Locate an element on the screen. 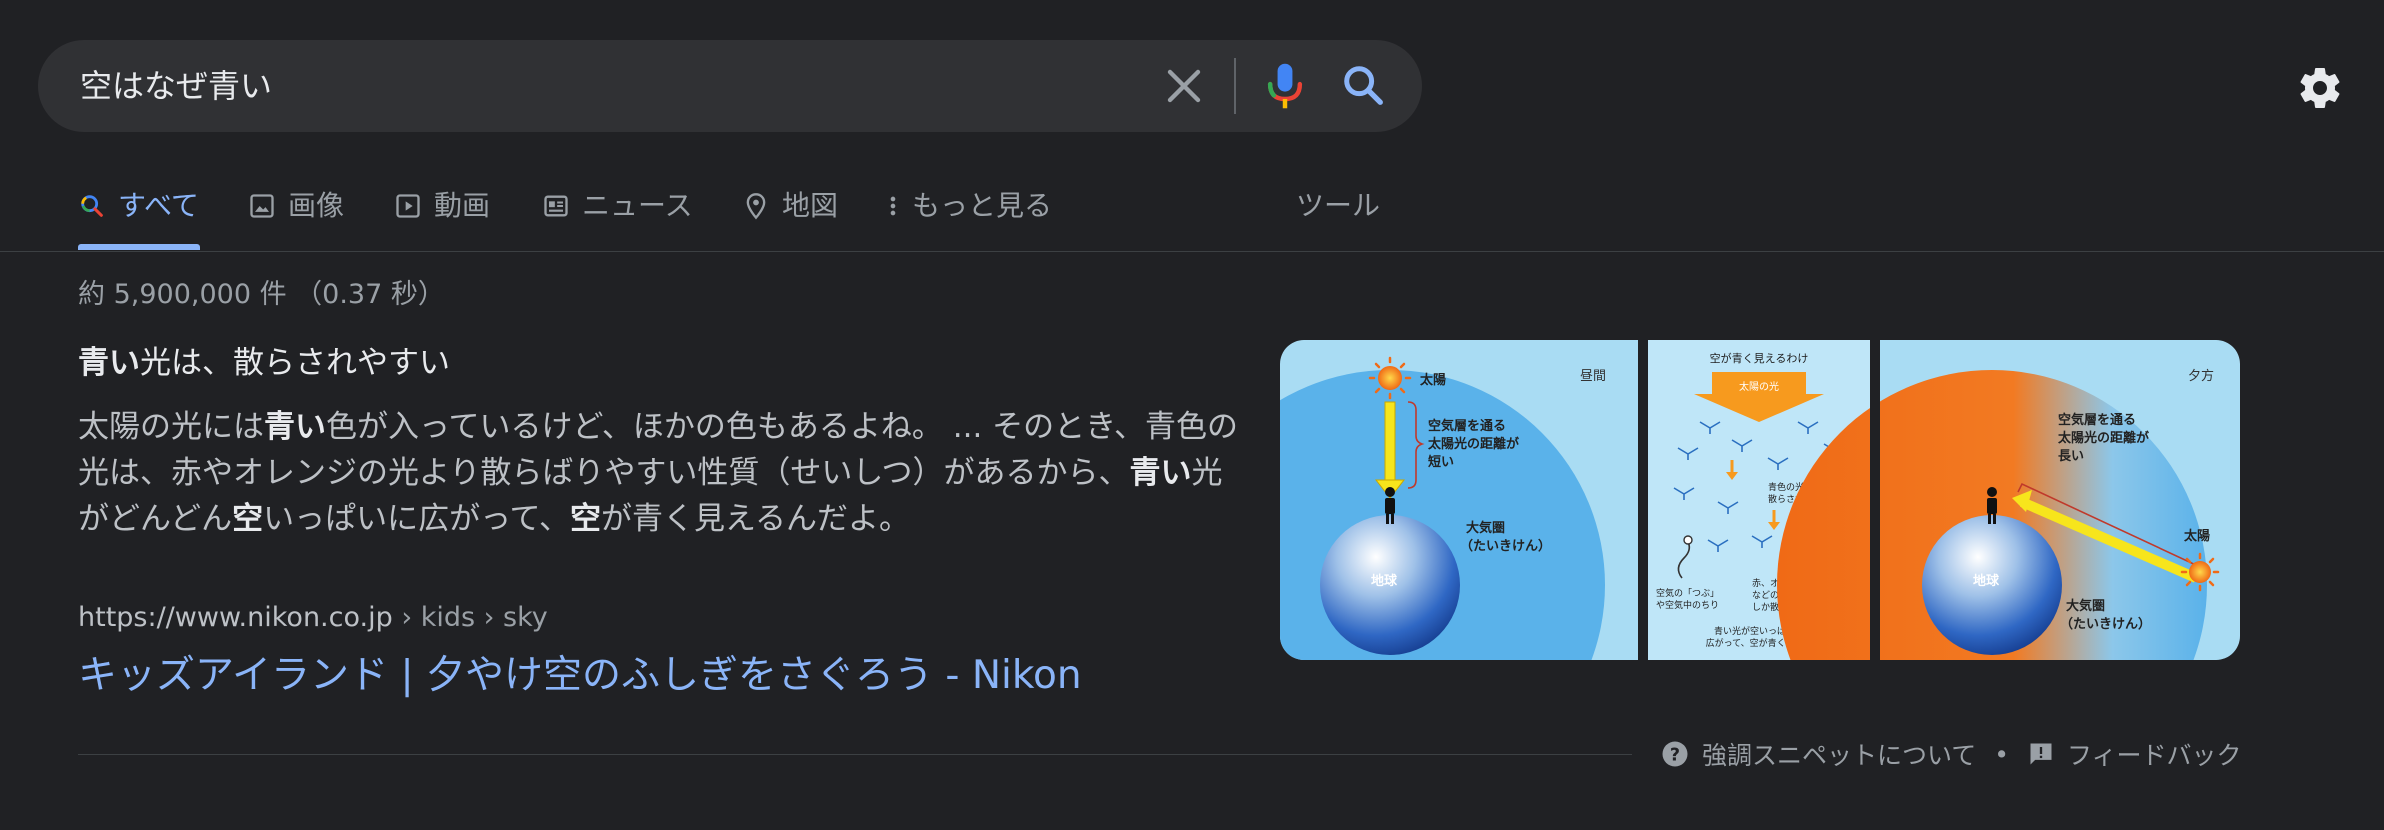  feedback-icon is located at coordinates (2041, 754).